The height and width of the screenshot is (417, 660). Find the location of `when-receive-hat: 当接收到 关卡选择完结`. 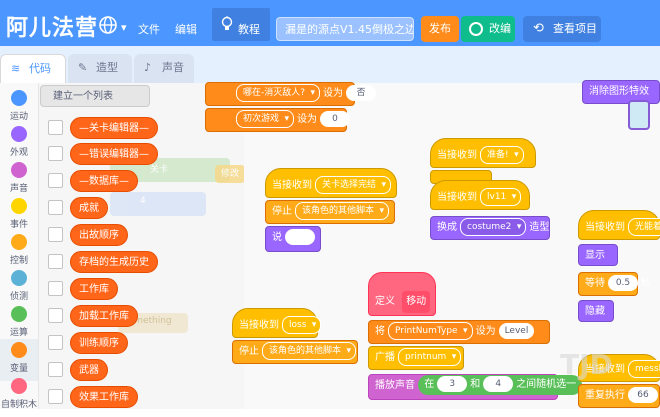

when-receive-hat: 当接收到 关卡选择完结 is located at coordinates (331, 183).